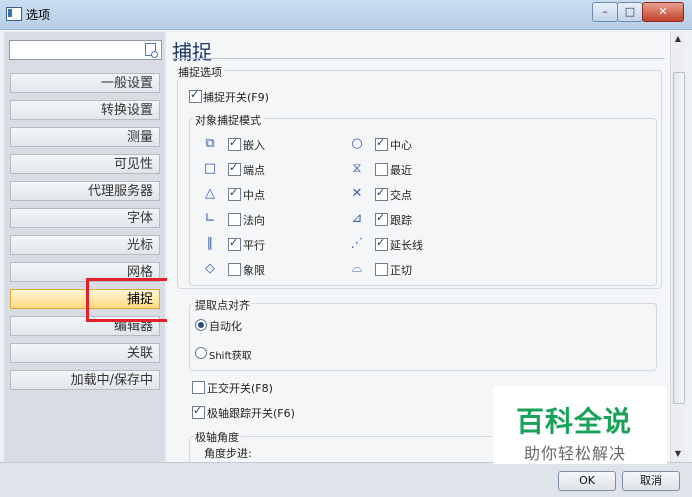 Image resolution: width=692 pixels, height=497 pixels. What do you see at coordinates (678, 39) in the screenshot?
I see `scroll-up-arrow-icon: ▲` at bounding box center [678, 39].